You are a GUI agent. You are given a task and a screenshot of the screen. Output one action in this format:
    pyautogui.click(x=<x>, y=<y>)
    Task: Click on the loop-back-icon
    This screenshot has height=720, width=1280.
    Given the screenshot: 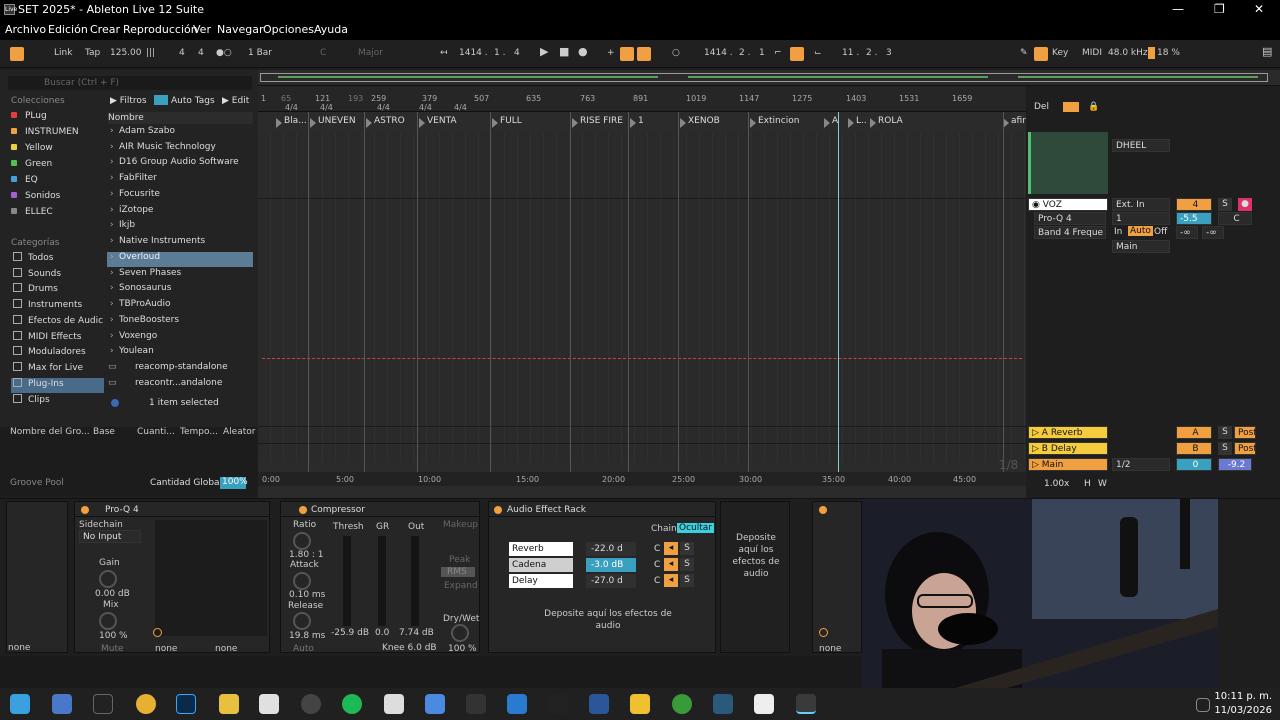 What is the action you would take?
    pyautogui.click(x=644, y=54)
    